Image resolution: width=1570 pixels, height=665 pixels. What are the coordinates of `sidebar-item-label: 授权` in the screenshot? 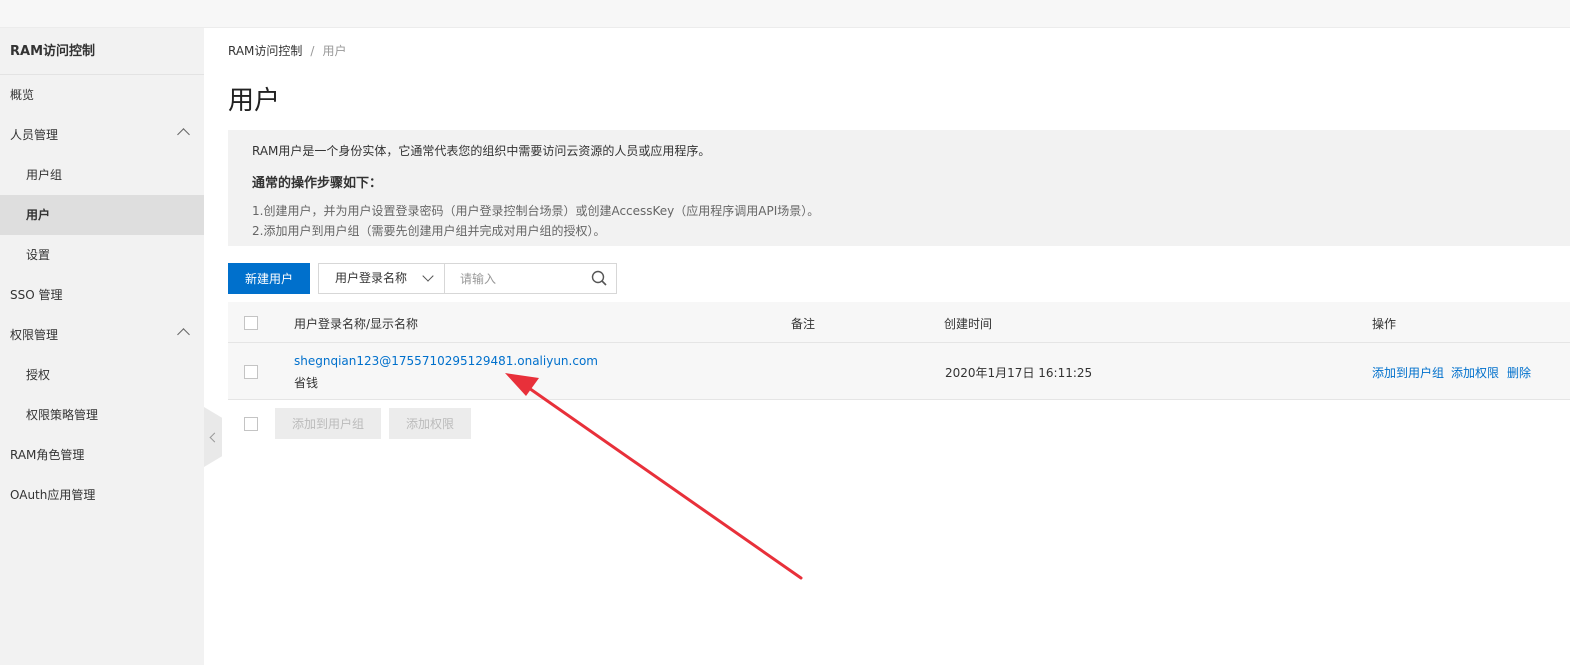 It's located at (38, 375).